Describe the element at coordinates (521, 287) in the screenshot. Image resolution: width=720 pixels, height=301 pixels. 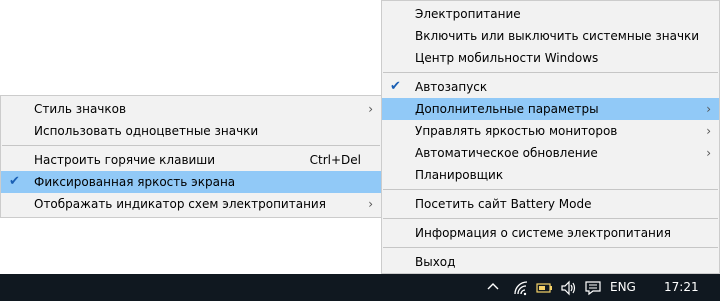
I see `wifi-icon` at that location.